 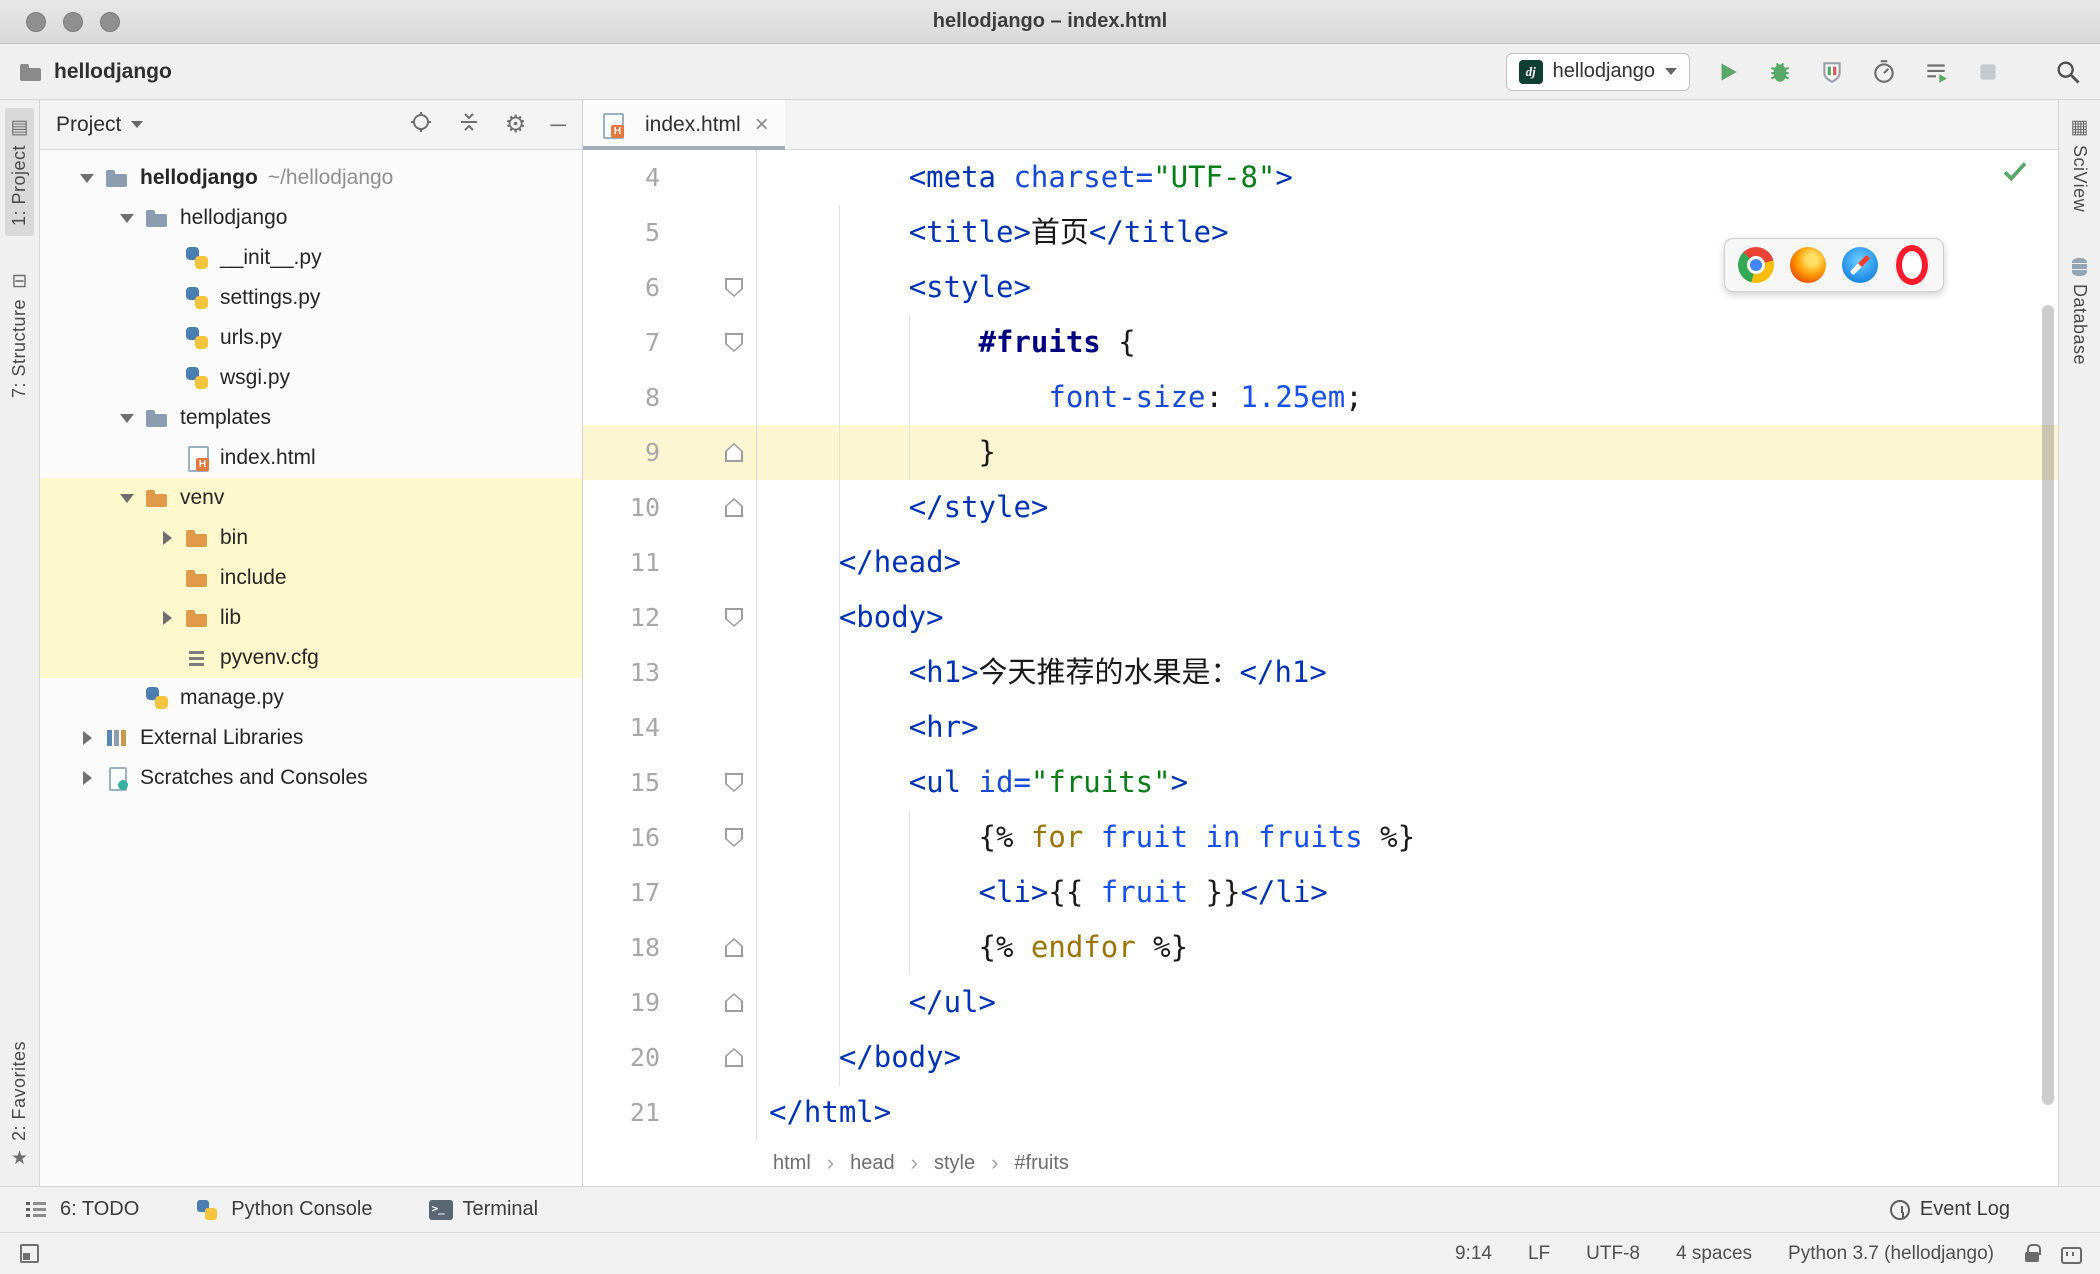 What do you see at coordinates (670, 892) in the screenshot?
I see `gutter-line-17: 17` at bounding box center [670, 892].